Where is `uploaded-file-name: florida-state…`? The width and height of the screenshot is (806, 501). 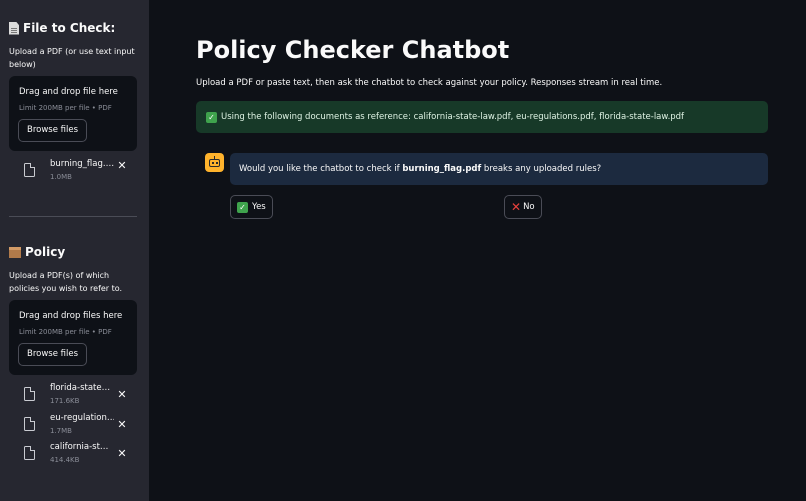
uploaded-file-name: florida-state… is located at coordinates (80, 388).